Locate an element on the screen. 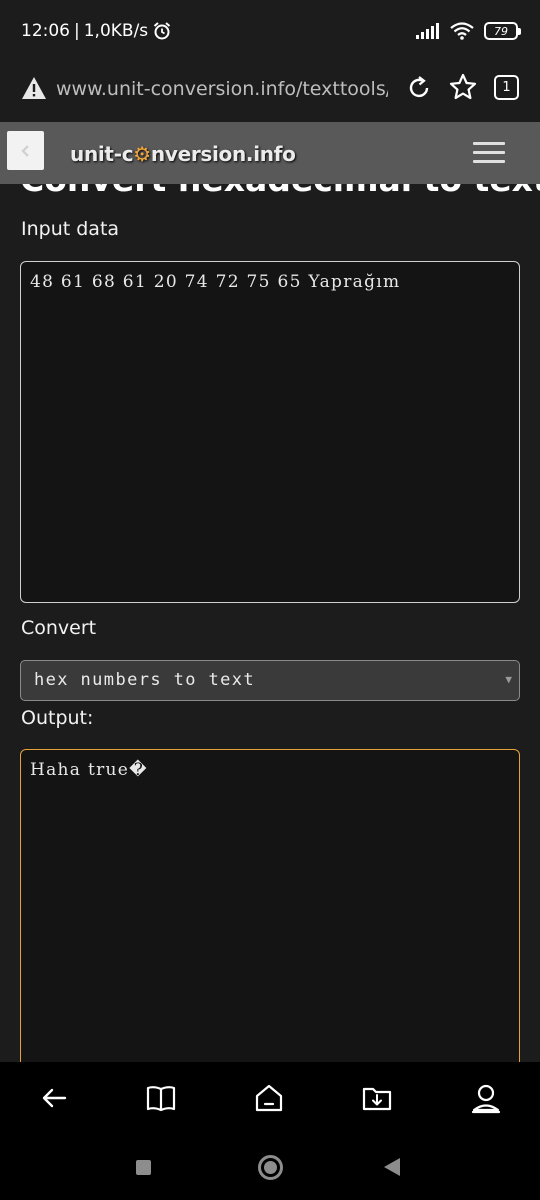 The width and height of the screenshot is (540, 1200). system-nav-bar is located at coordinates (270, 1168).